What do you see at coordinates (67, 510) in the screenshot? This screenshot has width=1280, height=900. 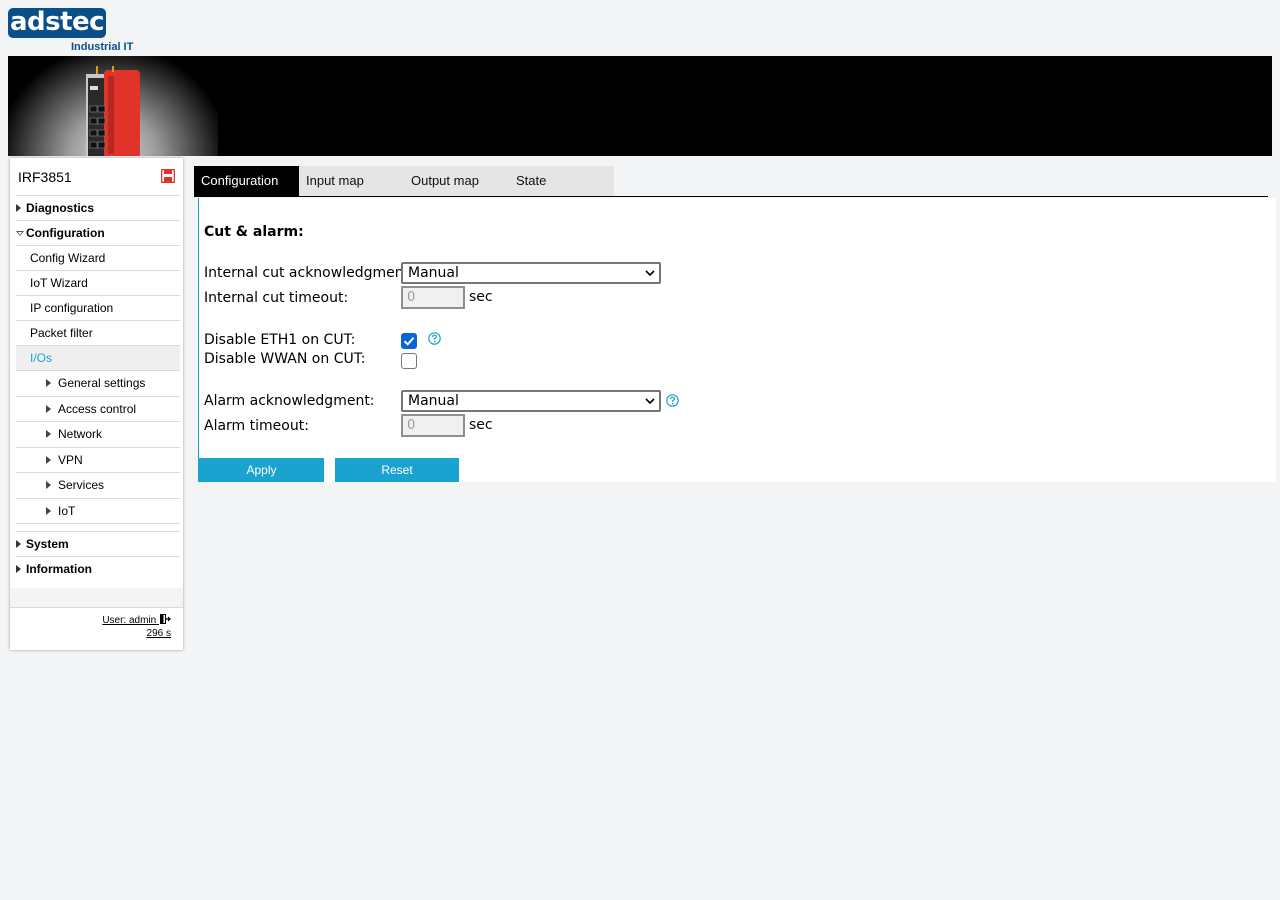 I see `sidebar-item-label: IoT` at bounding box center [67, 510].